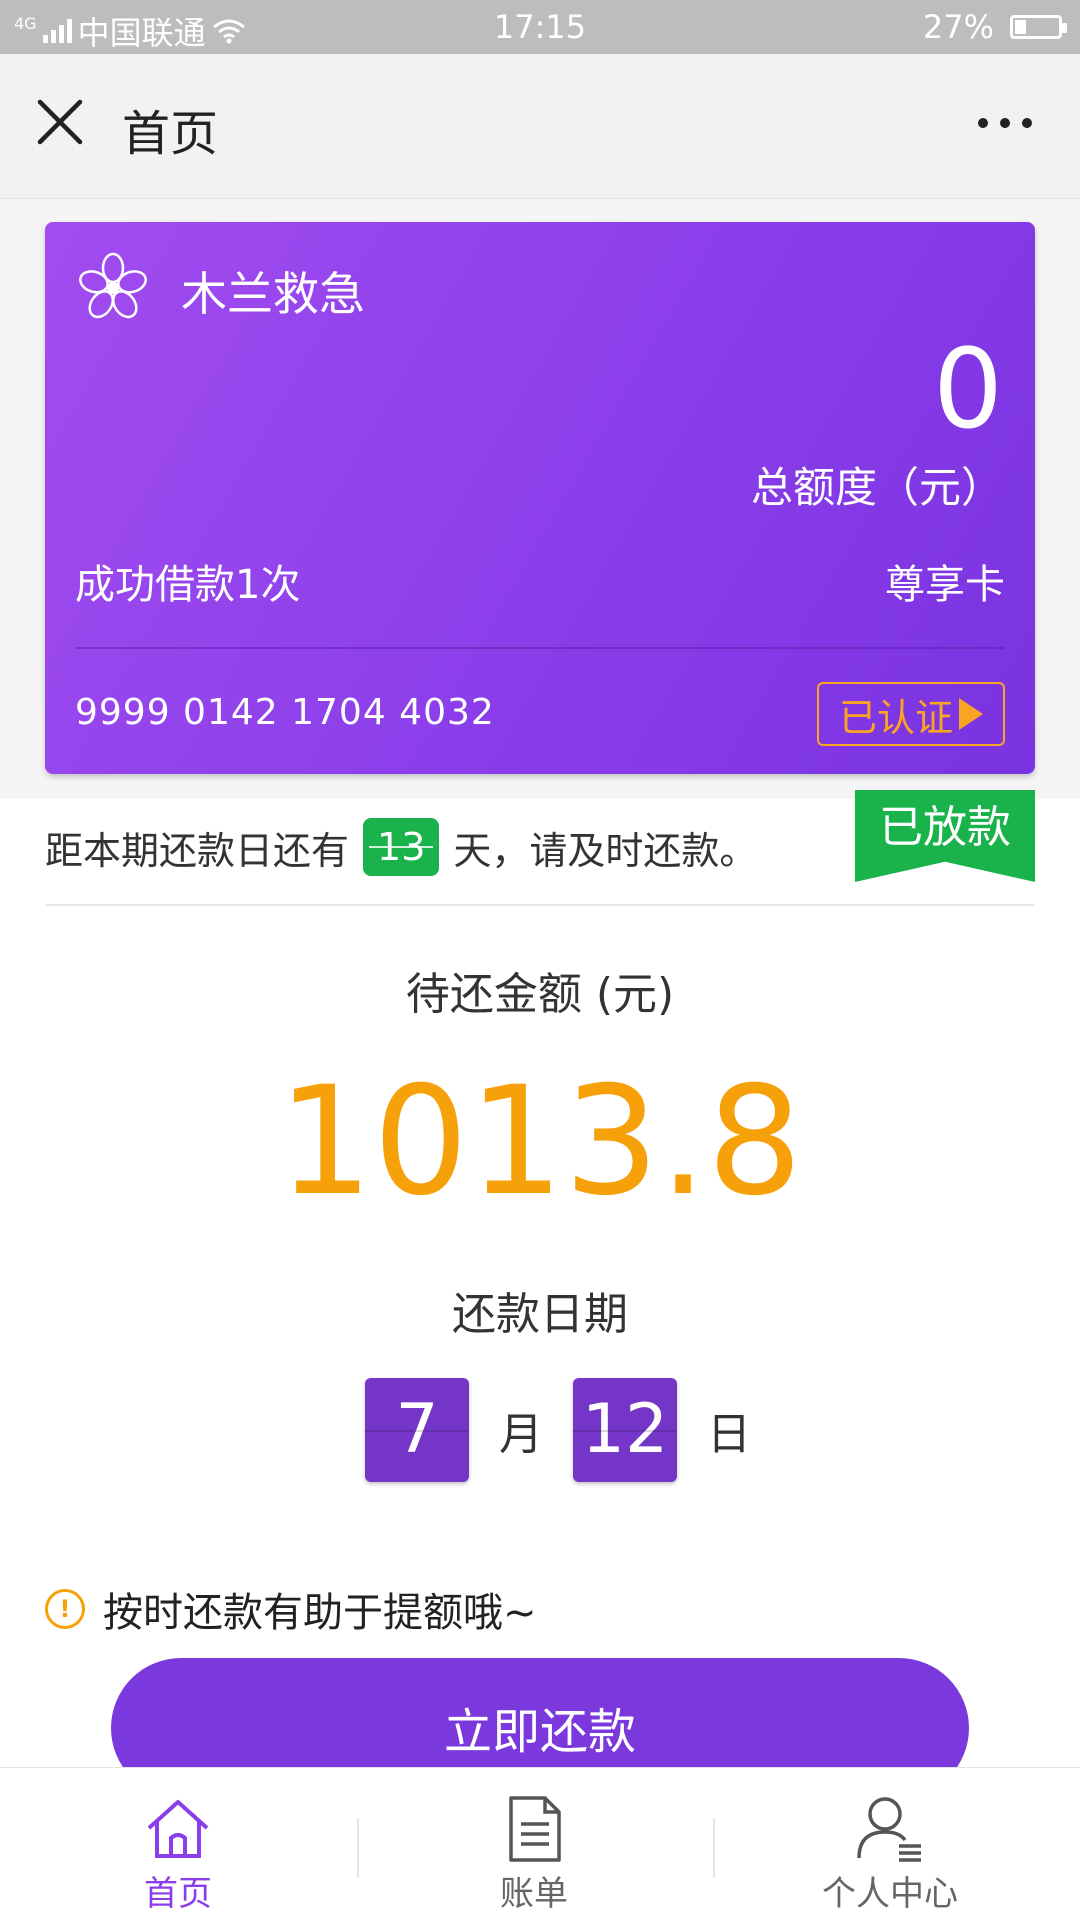 Image resolution: width=1080 pixels, height=1921 pixels. I want to click on tip-text: 按时还款有助于提额哦~, so click(320, 1613).